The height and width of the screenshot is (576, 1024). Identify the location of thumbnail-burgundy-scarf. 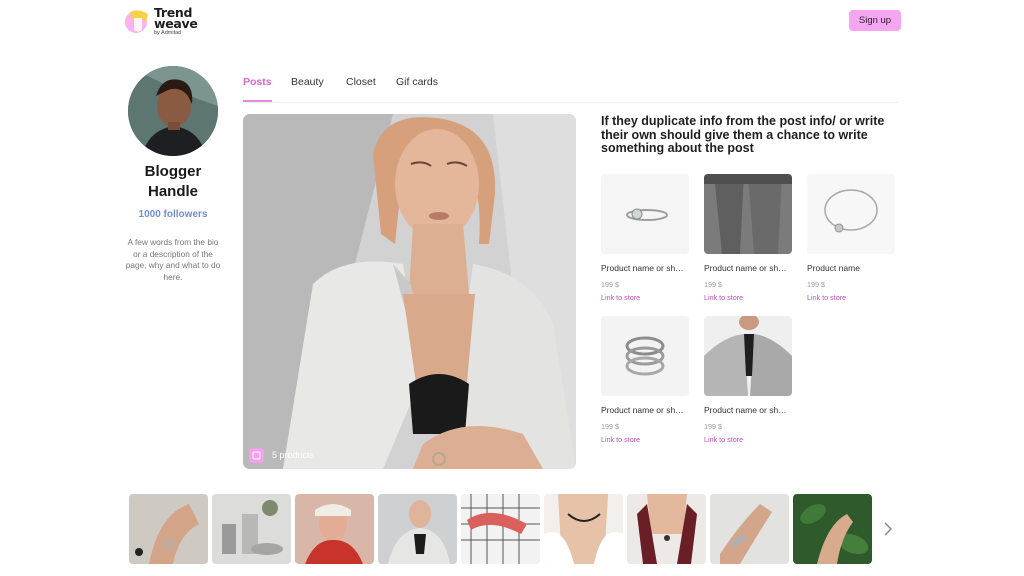
(666, 529).